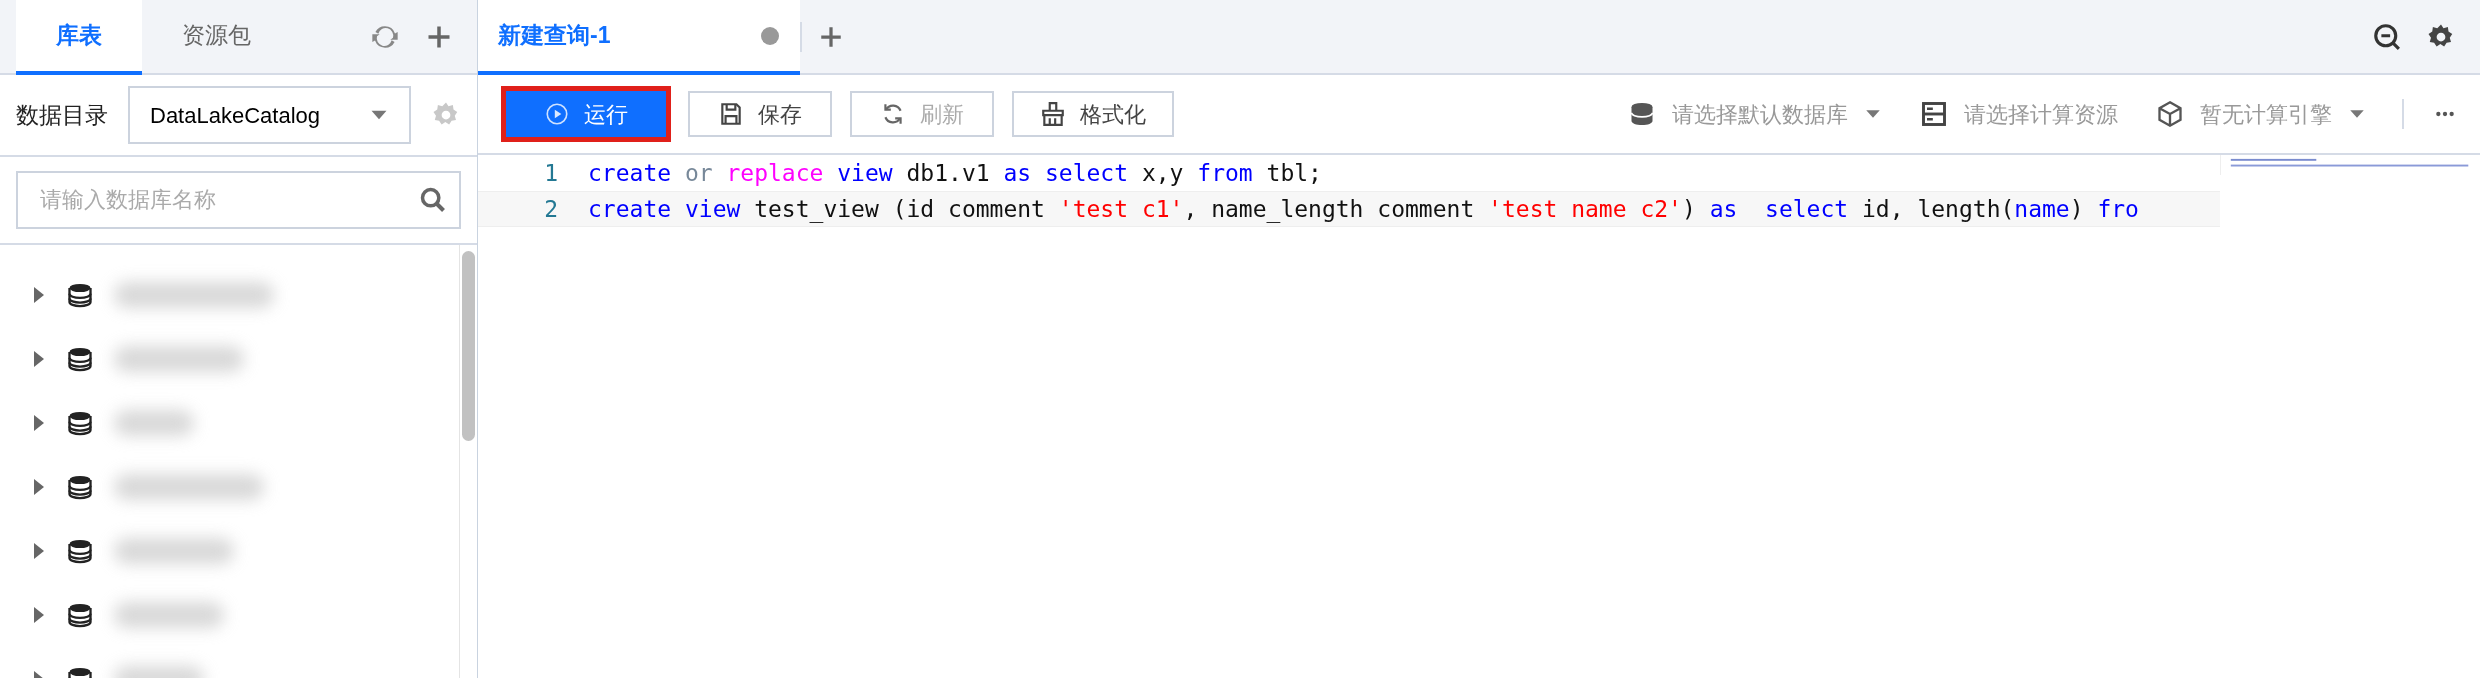 Image resolution: width=2480 pixels, height=678 pixels. Describe the element at coordinates (2019, 114) in the screenshot. I see `resource-select: 请选择计算资源` at that location.